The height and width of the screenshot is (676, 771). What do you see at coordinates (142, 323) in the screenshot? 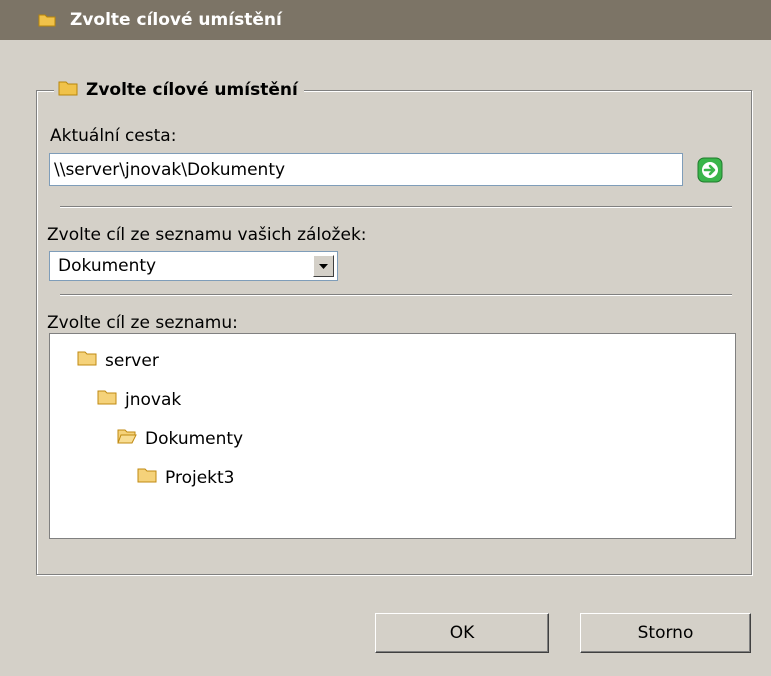
I see `tree-label: Zvolte cíl ze seznamu:` at bounding box center [142, 323].